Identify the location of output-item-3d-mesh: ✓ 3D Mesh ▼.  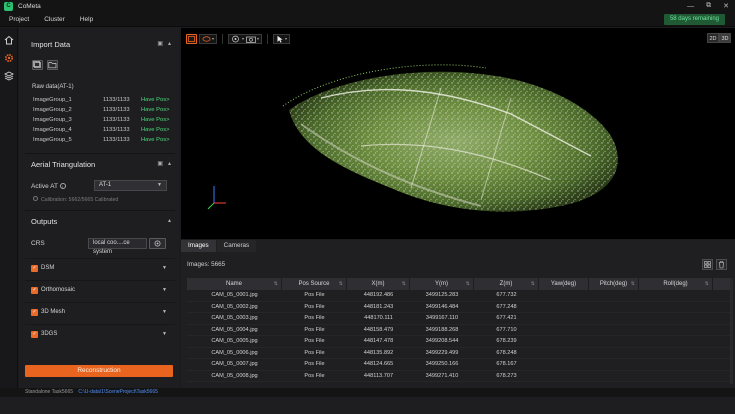
(100, 312).